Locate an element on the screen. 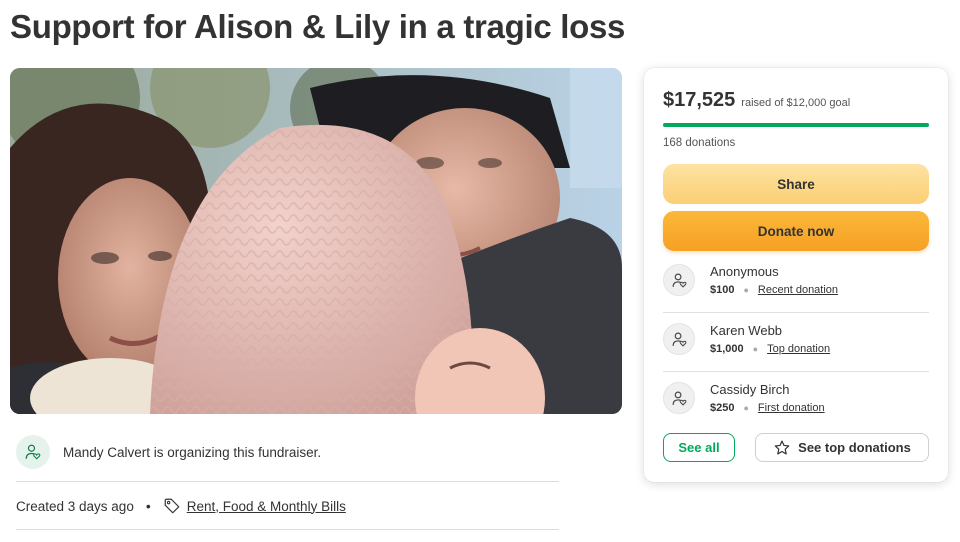 This screenshot has height=542, width=960. star-icon is located at coordinates (782, 447).